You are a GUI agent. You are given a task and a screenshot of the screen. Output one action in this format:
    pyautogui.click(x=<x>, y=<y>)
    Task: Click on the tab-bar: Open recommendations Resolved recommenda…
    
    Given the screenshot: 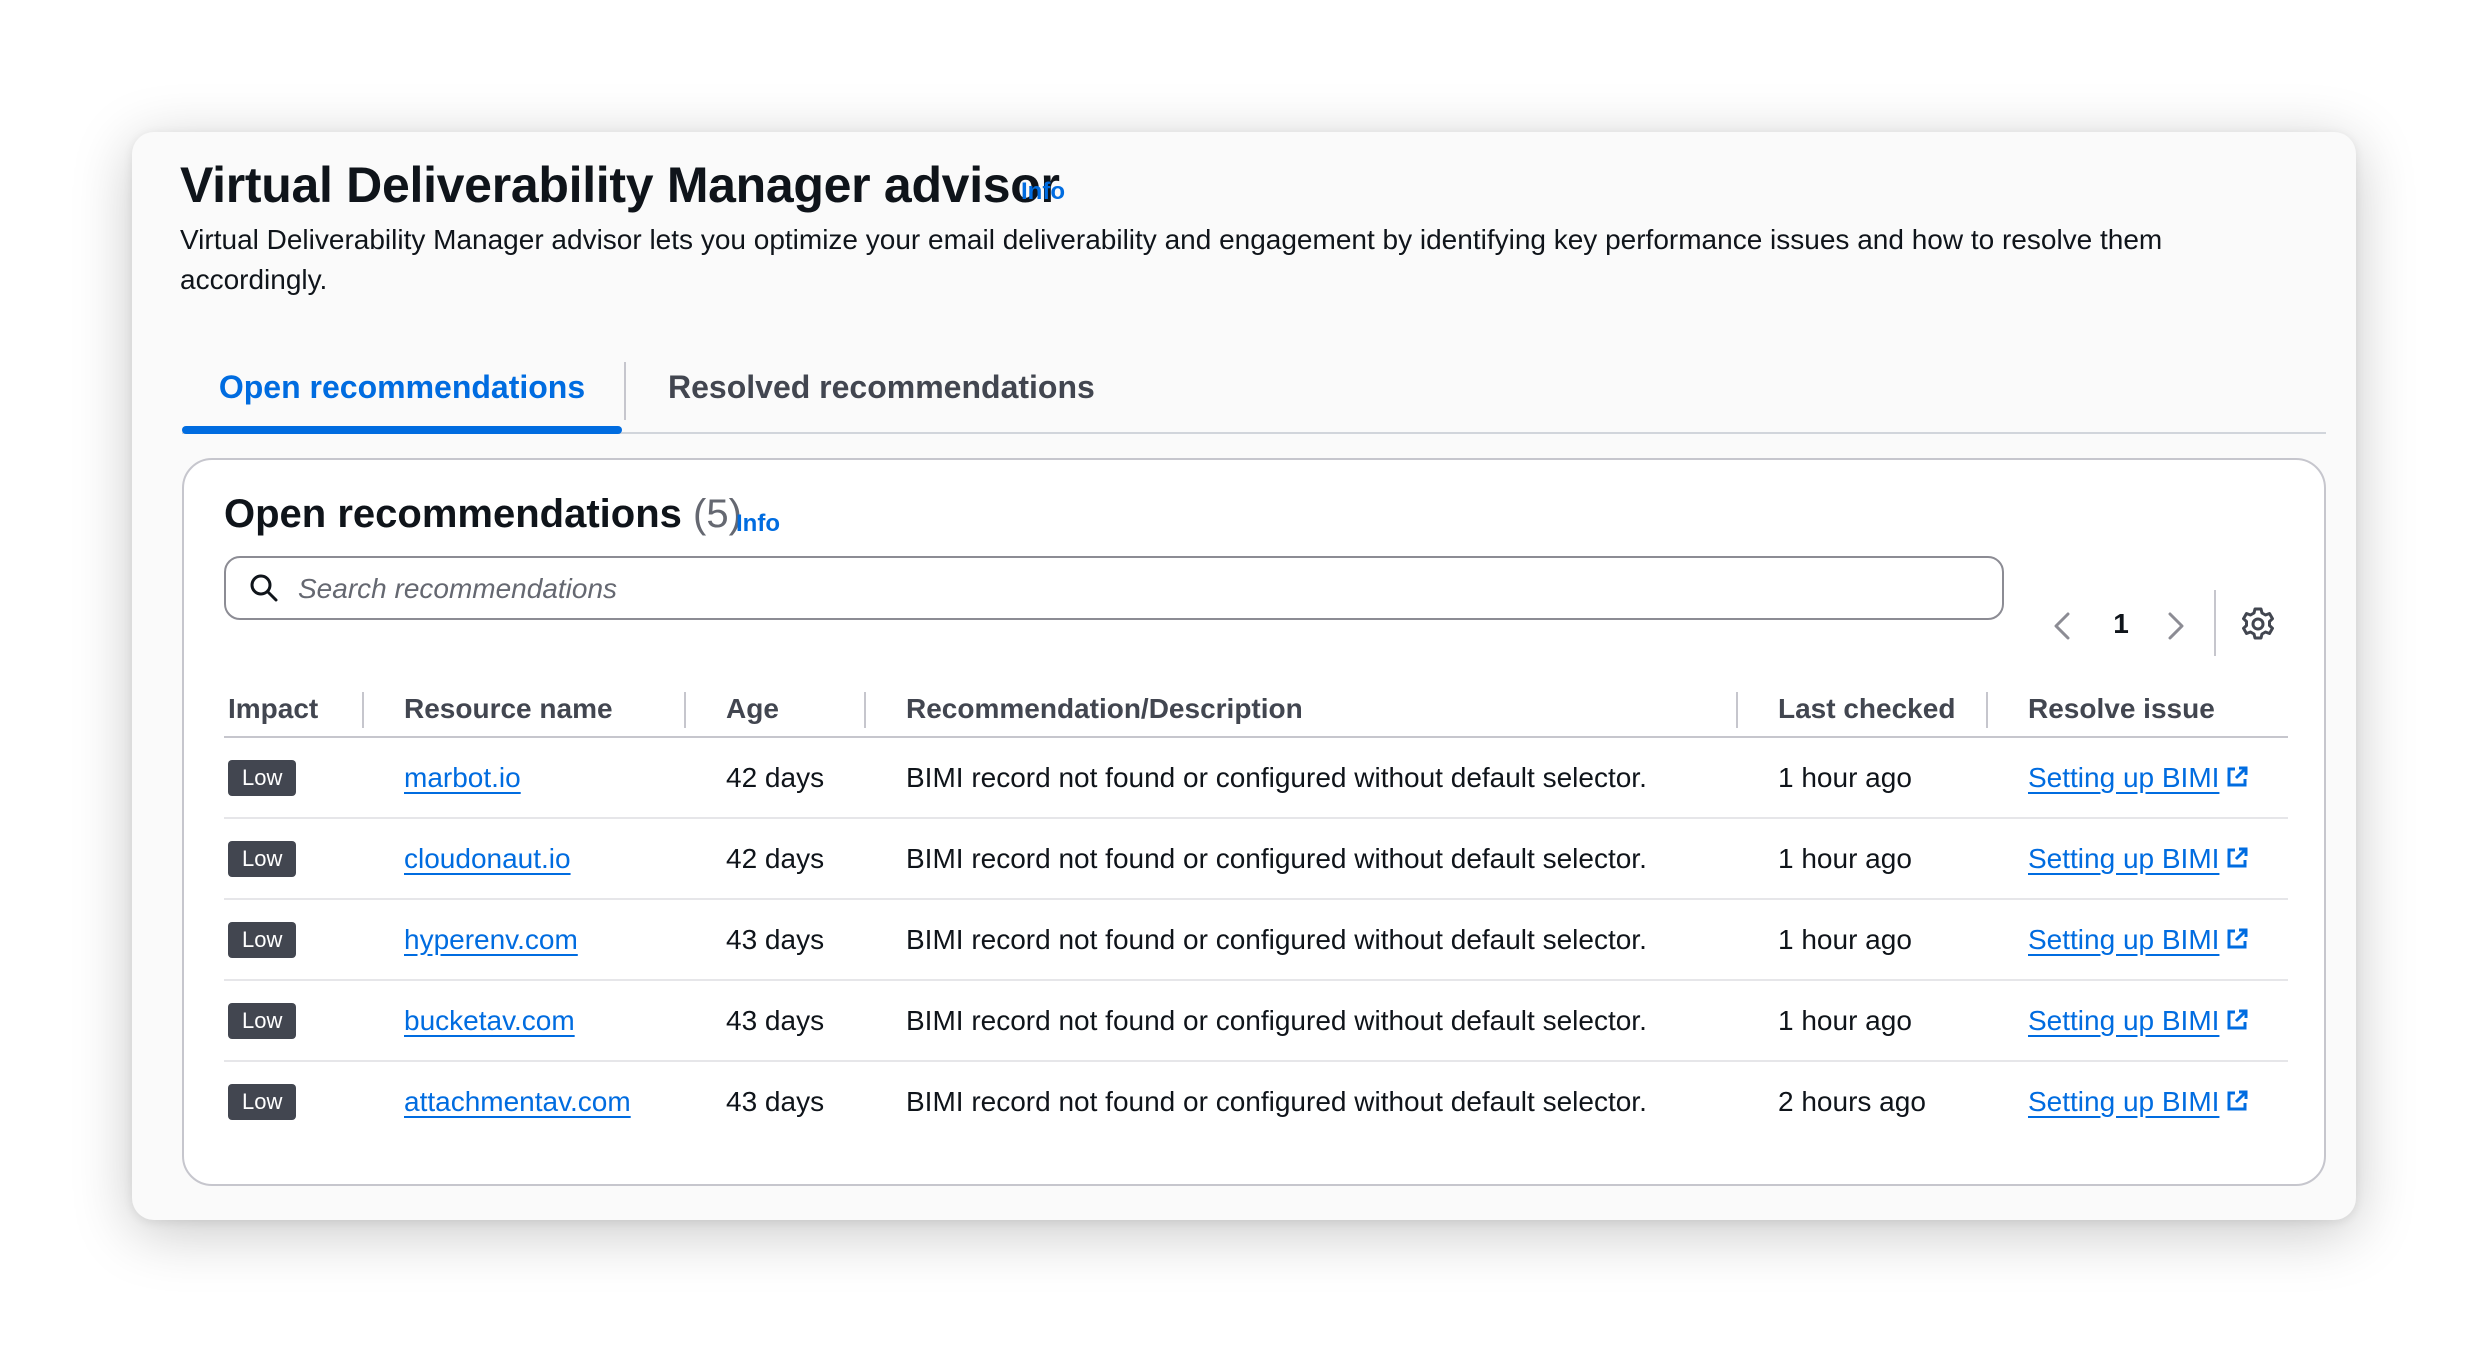 What is the action you would take?
    pyautogui.click(x=1254, y=388)
    